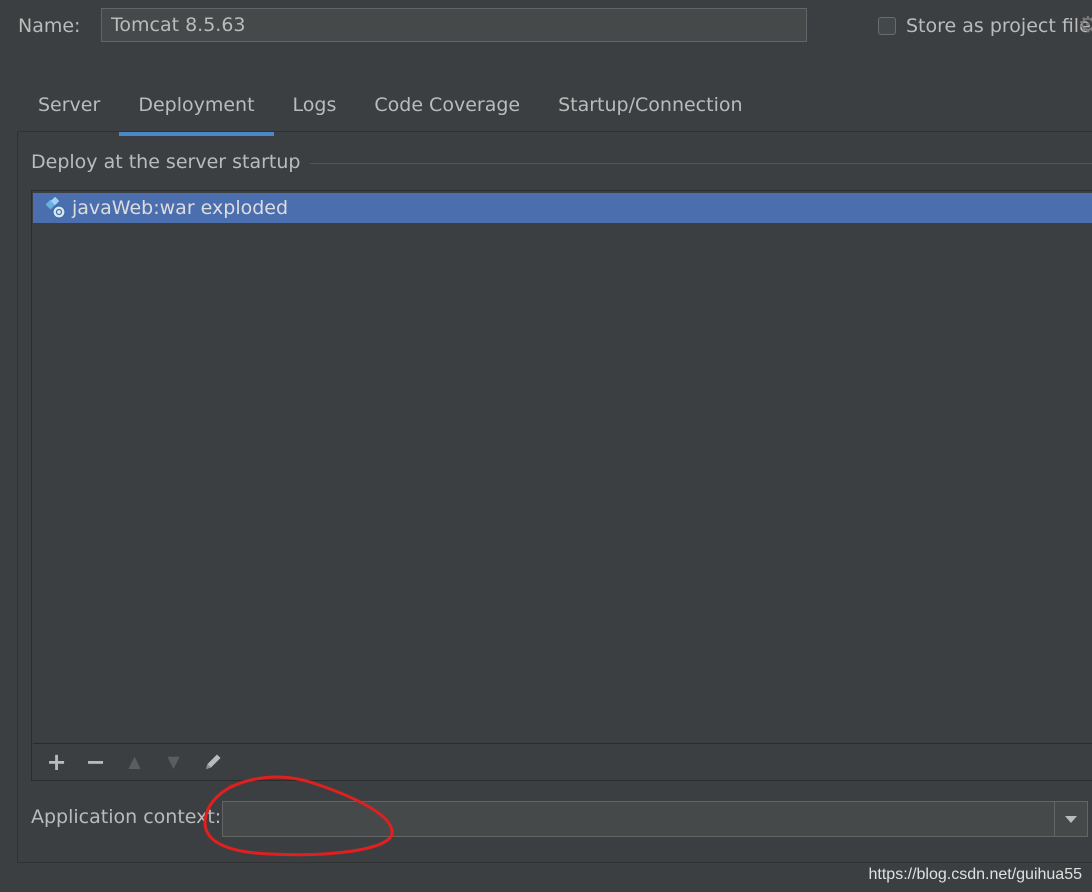  What do you see at coordinates (1070, 819) in the screenshot?
I see `chevron-down-icon` at bounding box center [1070, 819].